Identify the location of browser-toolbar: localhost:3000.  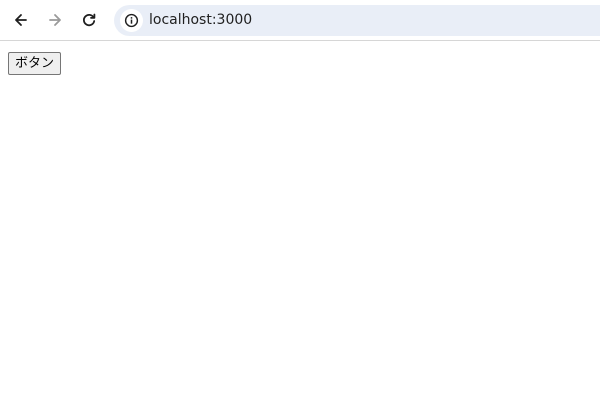
(300, 20).